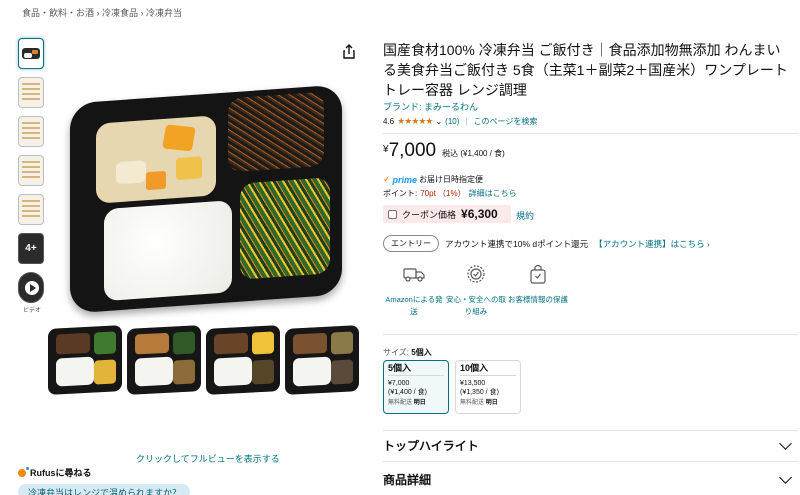  Describe the element at coordinates (590, 479) in the screenshot. I see `accordion-product-details: 商品詳細` at that location.